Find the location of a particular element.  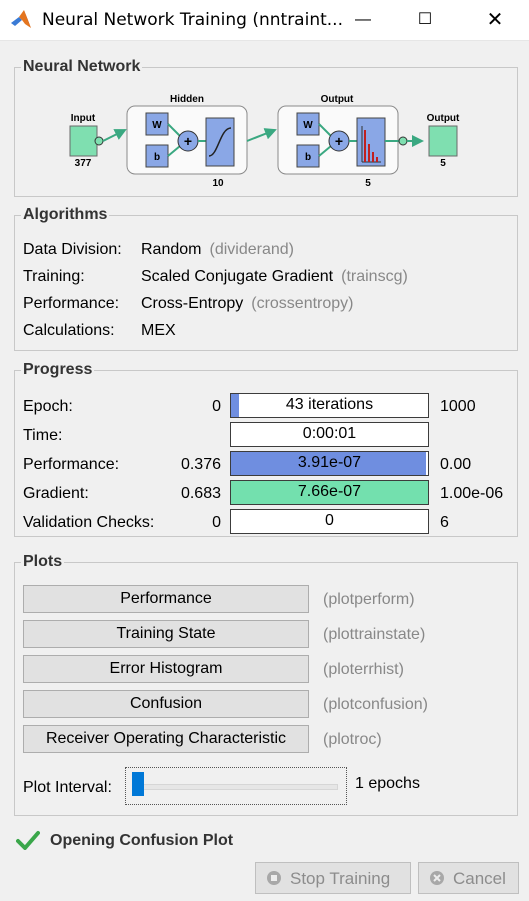

plot-error-histogram-button: Error Histogram is located at coordinates (166, 669).